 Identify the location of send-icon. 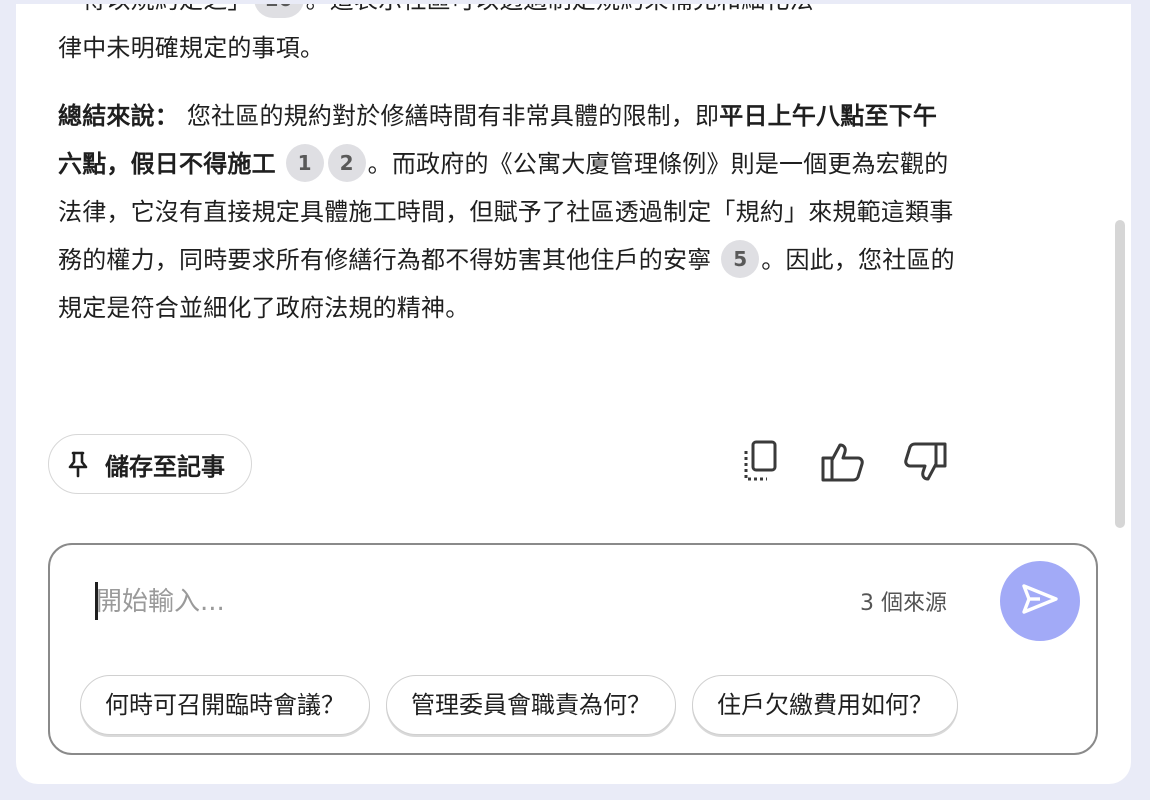
(1040, 601).